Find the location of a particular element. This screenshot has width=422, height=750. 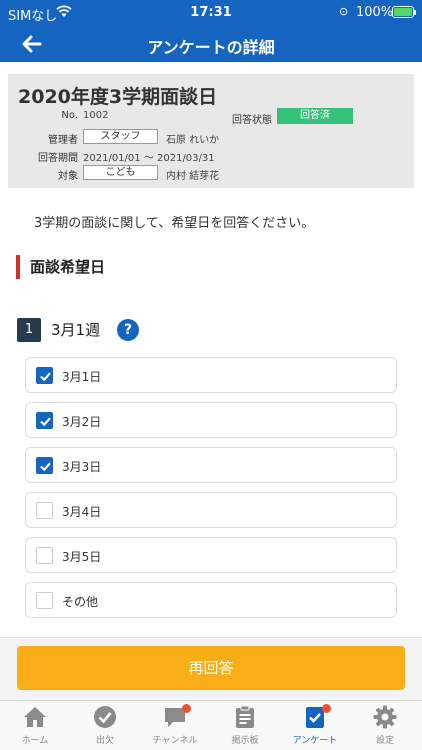

option-label: 3月2日 is located at coordinates (82, 422).